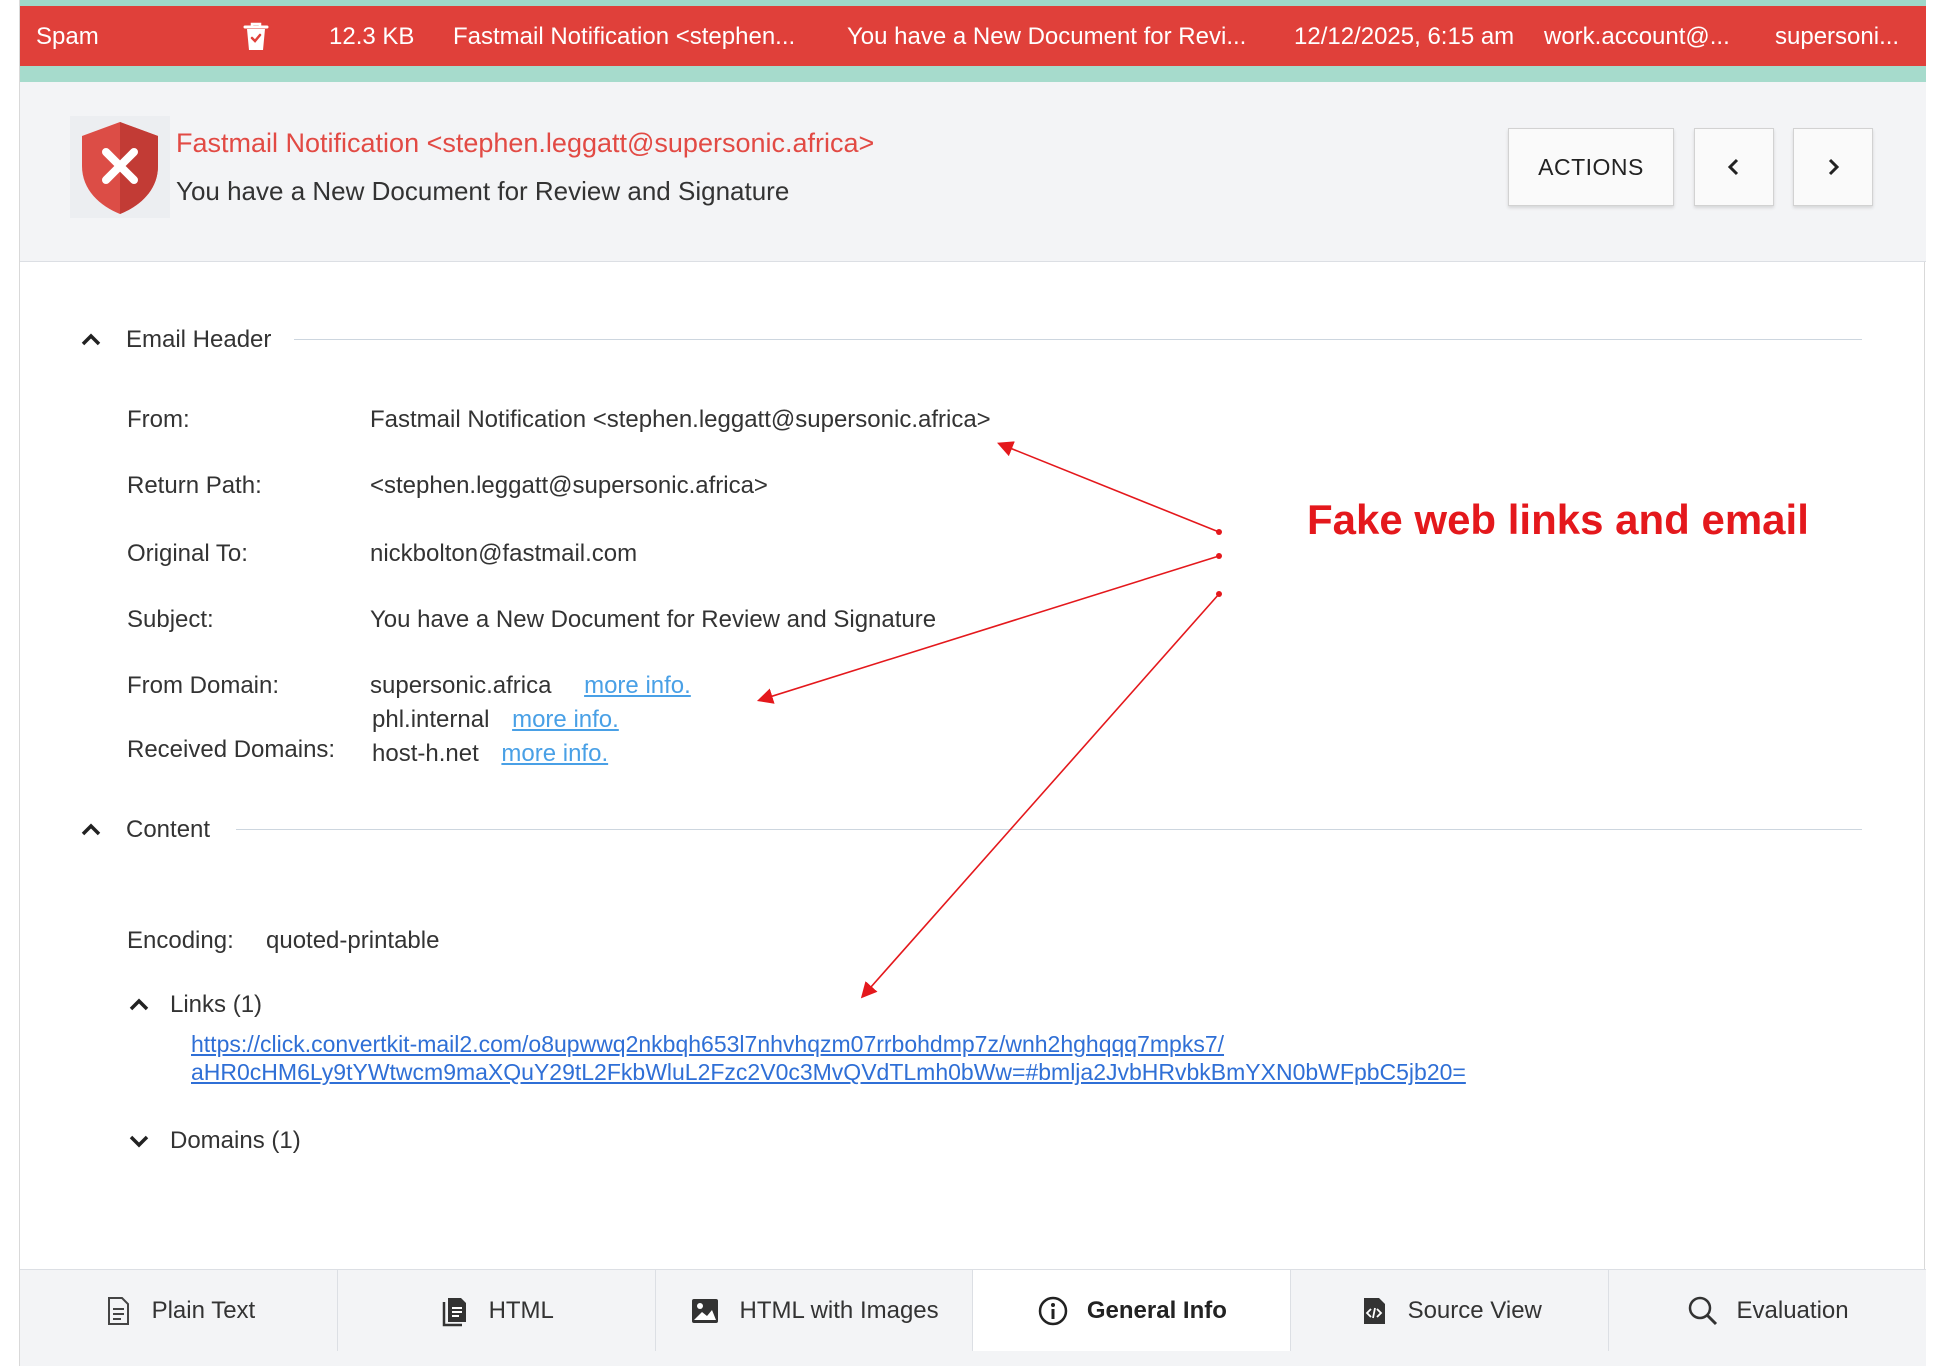 This screenshot has height=1366, width=1937. I want to click on domains-toggle: Domains (1), so click(213, 1141).